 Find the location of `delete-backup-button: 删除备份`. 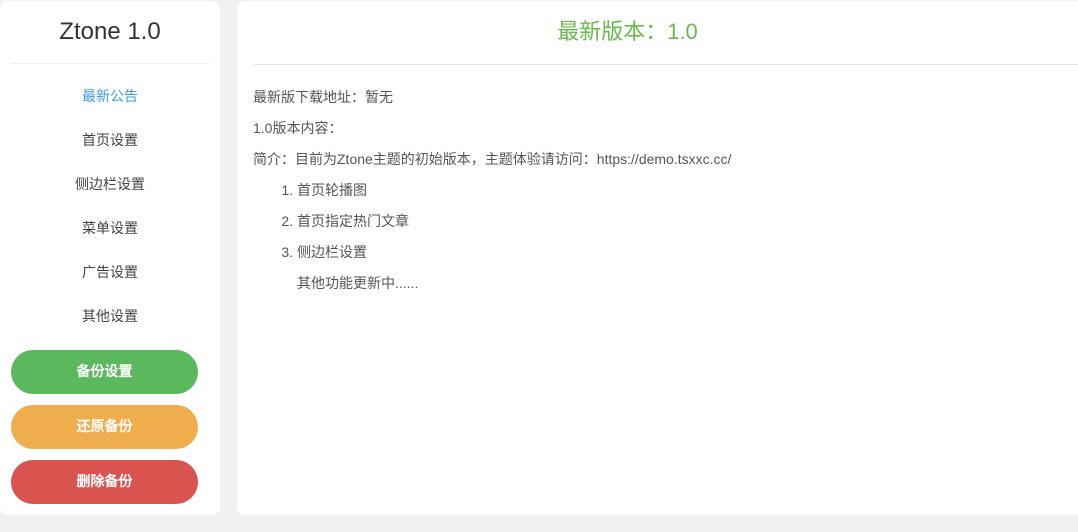

delete-backup-button: 删除备份 is located at coordinates (104, 482).